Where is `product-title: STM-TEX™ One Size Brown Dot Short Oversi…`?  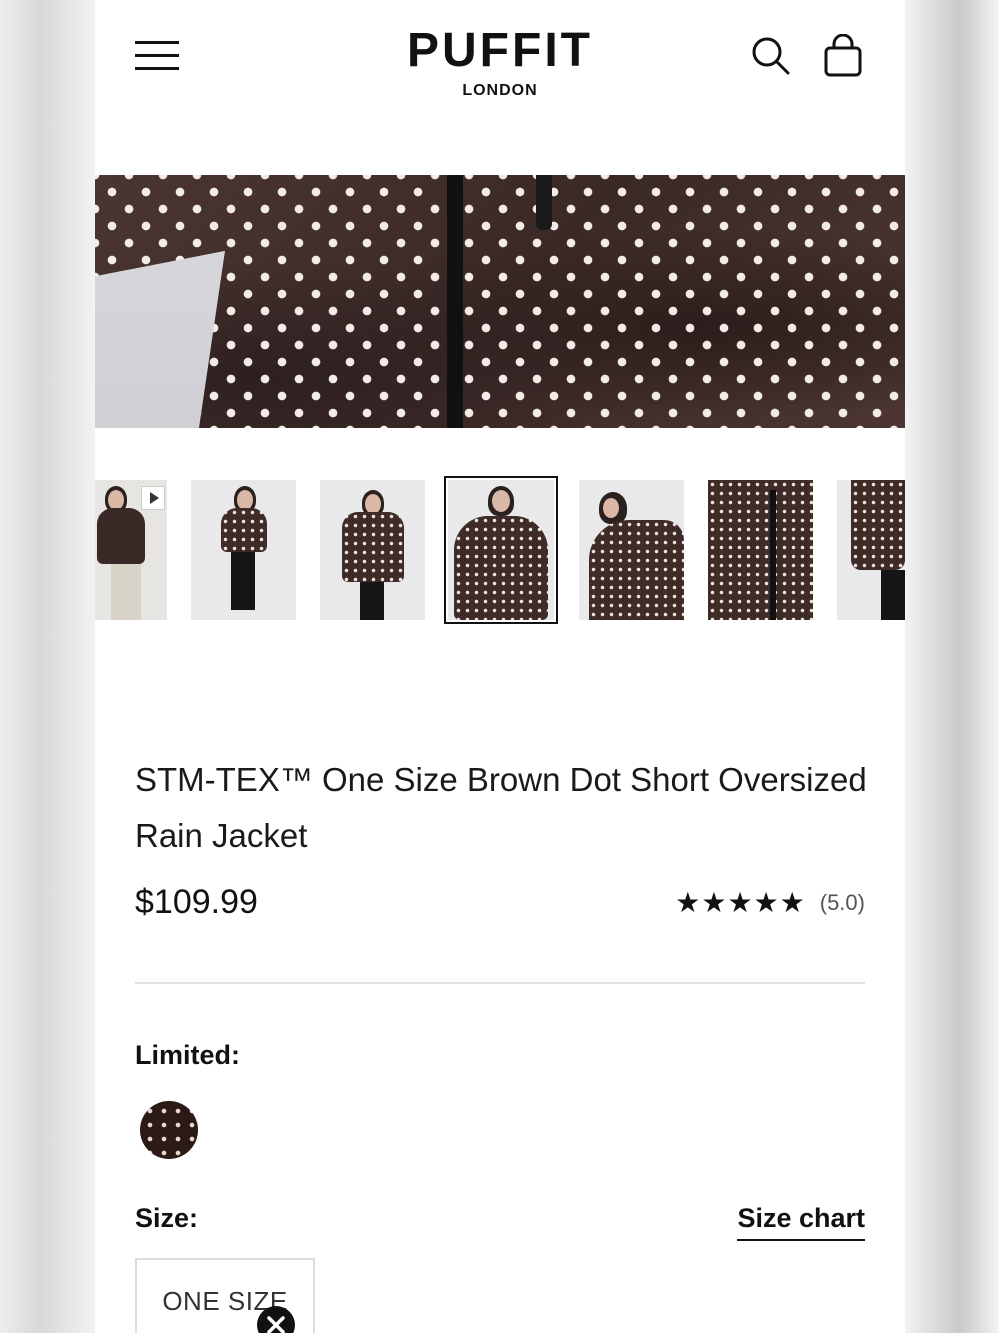 product-title: STM-TEX™ One Size Brown Dot Short Oversi… is located at coordinates (501, 807).